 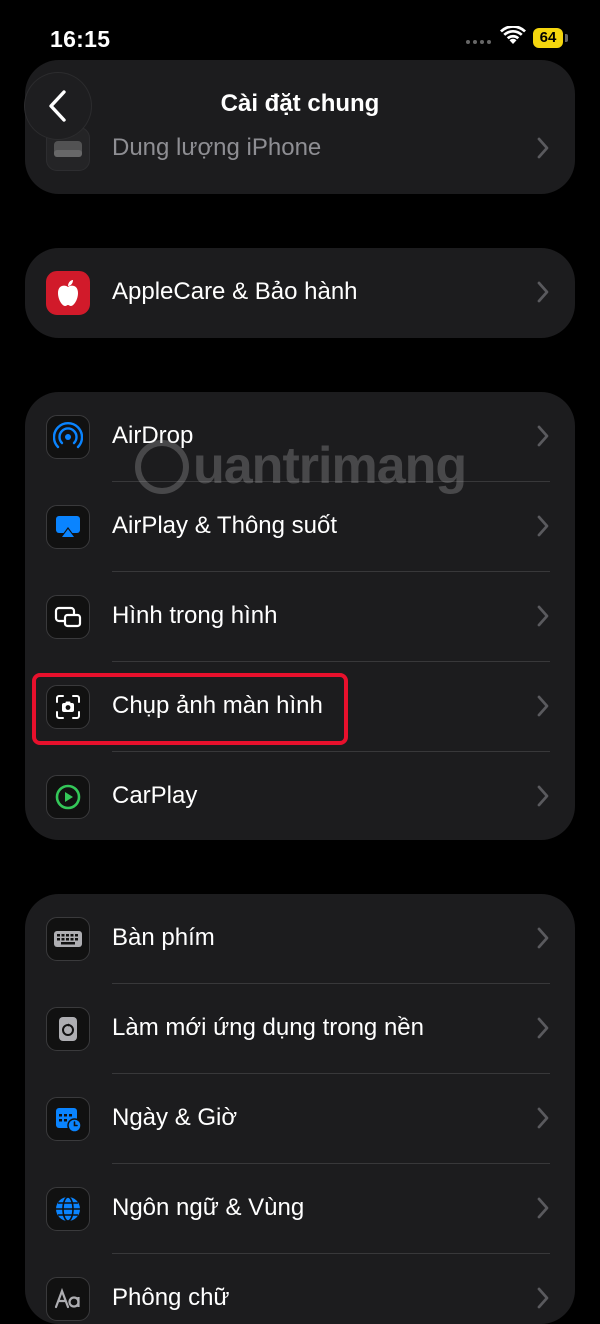 I want to click on row-label: Phông chữ, so click(x=171, y=1297).